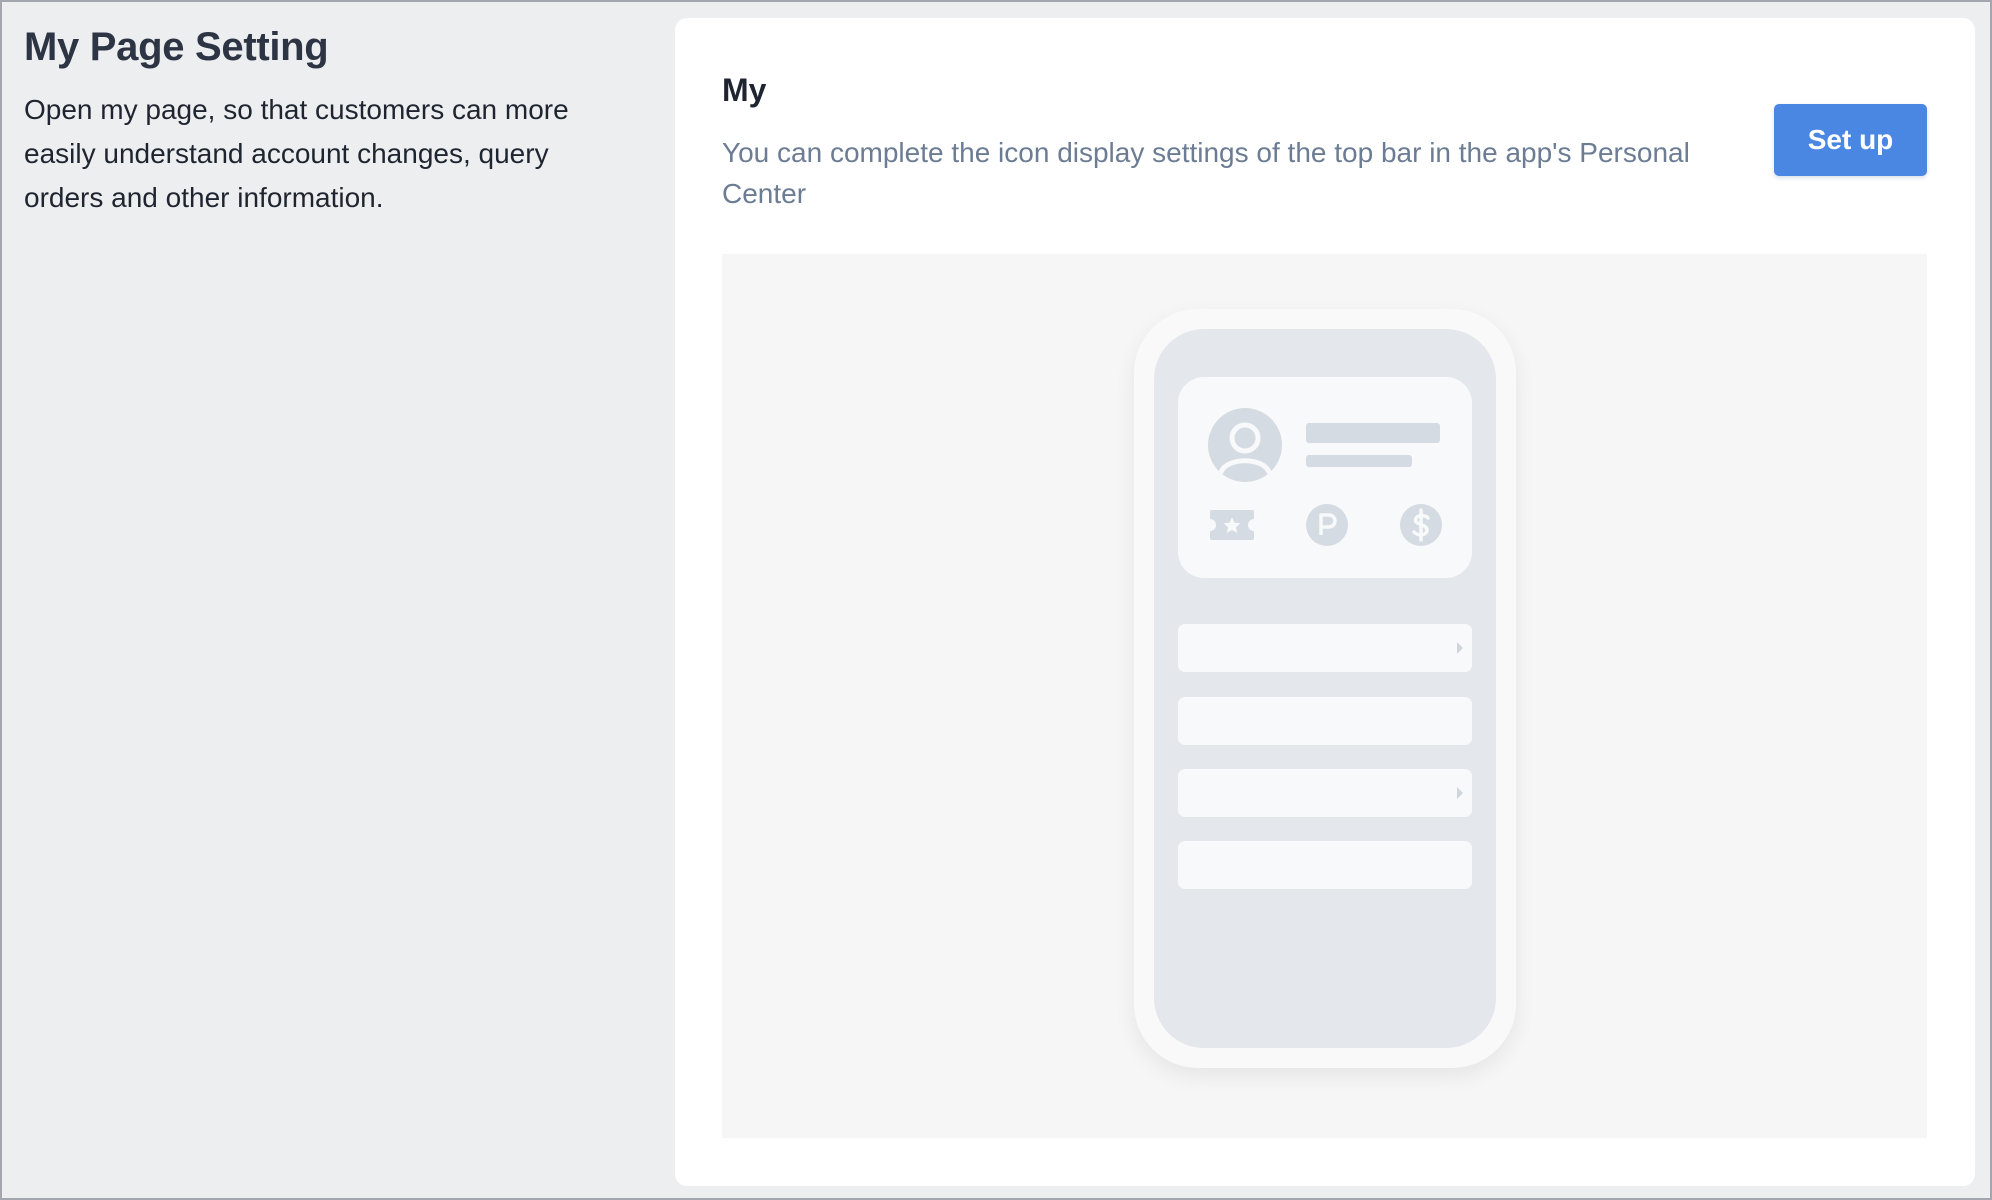 The image size is (1992, 1200). I want to click on avatar-icon, so click(1245, 445).